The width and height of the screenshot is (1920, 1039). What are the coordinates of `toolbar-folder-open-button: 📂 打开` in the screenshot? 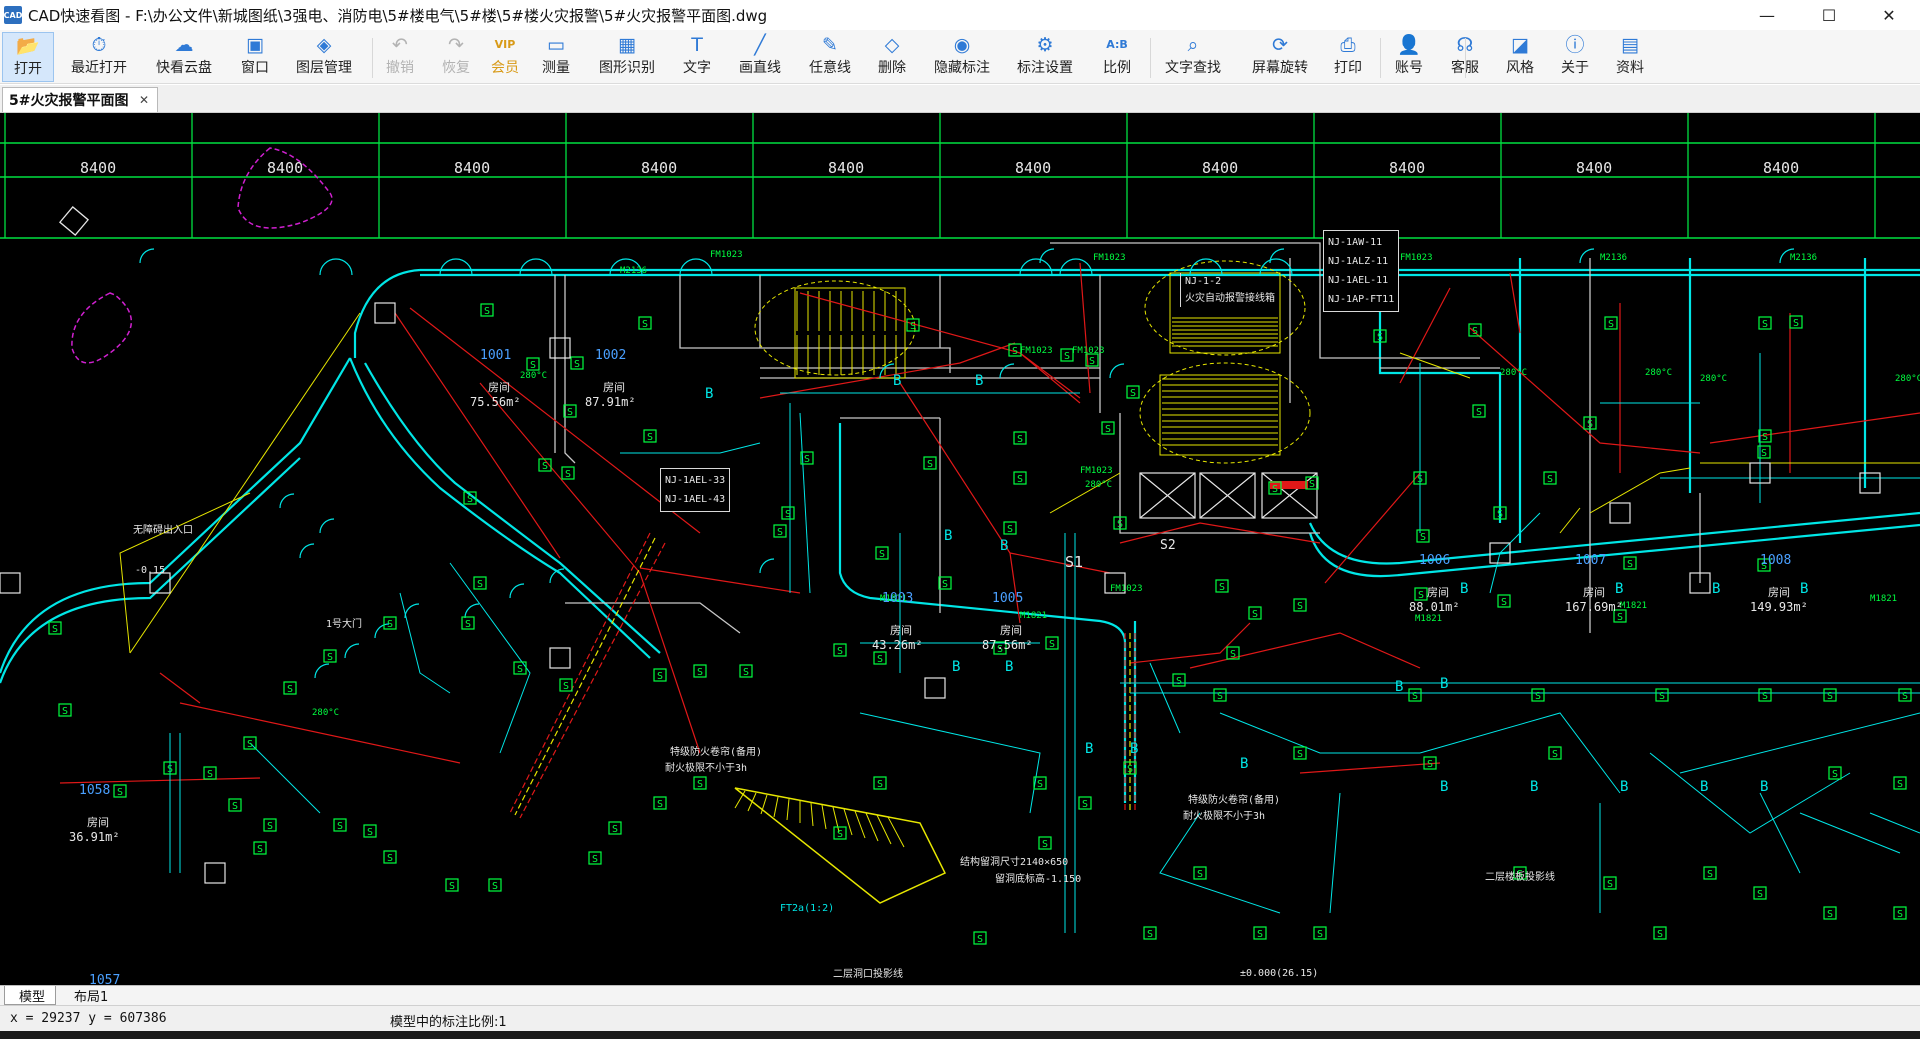 It's located at (28, 57).